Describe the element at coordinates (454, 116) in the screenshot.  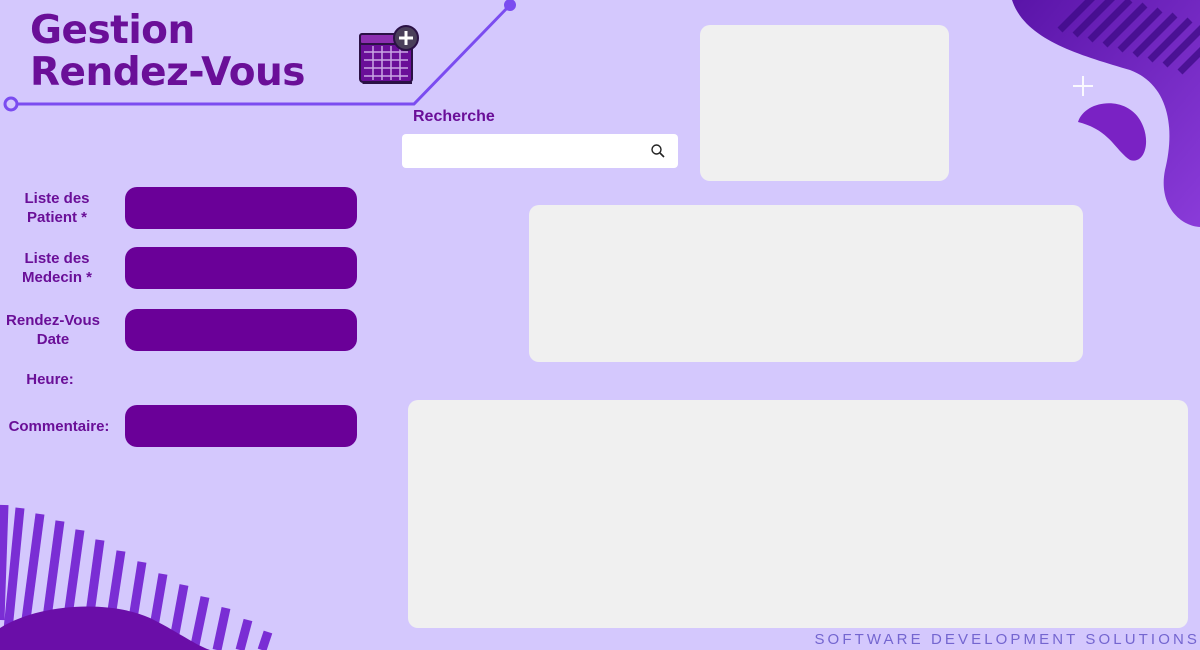
I see `search-label: Recherche` at that location.